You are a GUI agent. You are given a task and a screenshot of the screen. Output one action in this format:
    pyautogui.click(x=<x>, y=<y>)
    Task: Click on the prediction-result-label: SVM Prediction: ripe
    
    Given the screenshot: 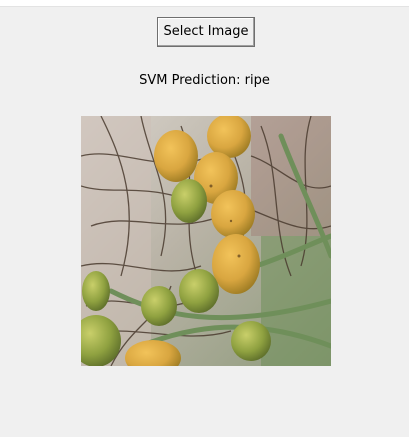 What is the action you would take?
    pyautogui.click(x=204, y=80)
    